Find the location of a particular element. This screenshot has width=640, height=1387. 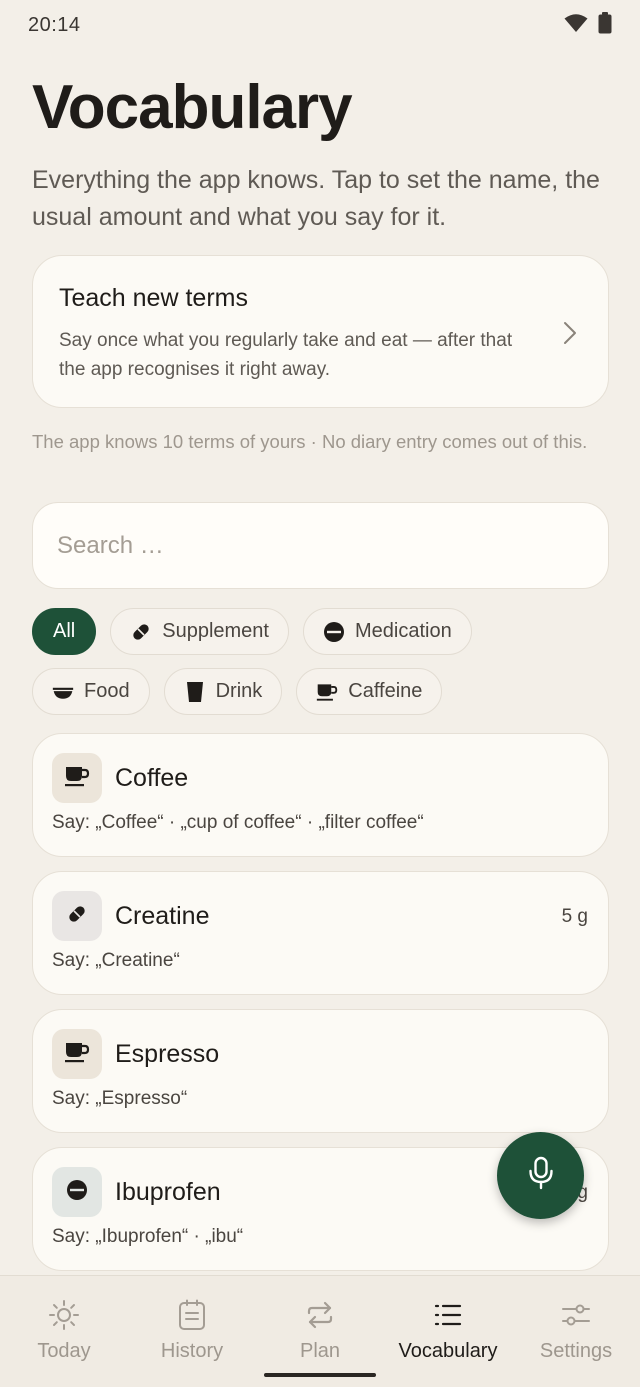

nav-item-settings: Settings is located at coordinates (576, 1331).